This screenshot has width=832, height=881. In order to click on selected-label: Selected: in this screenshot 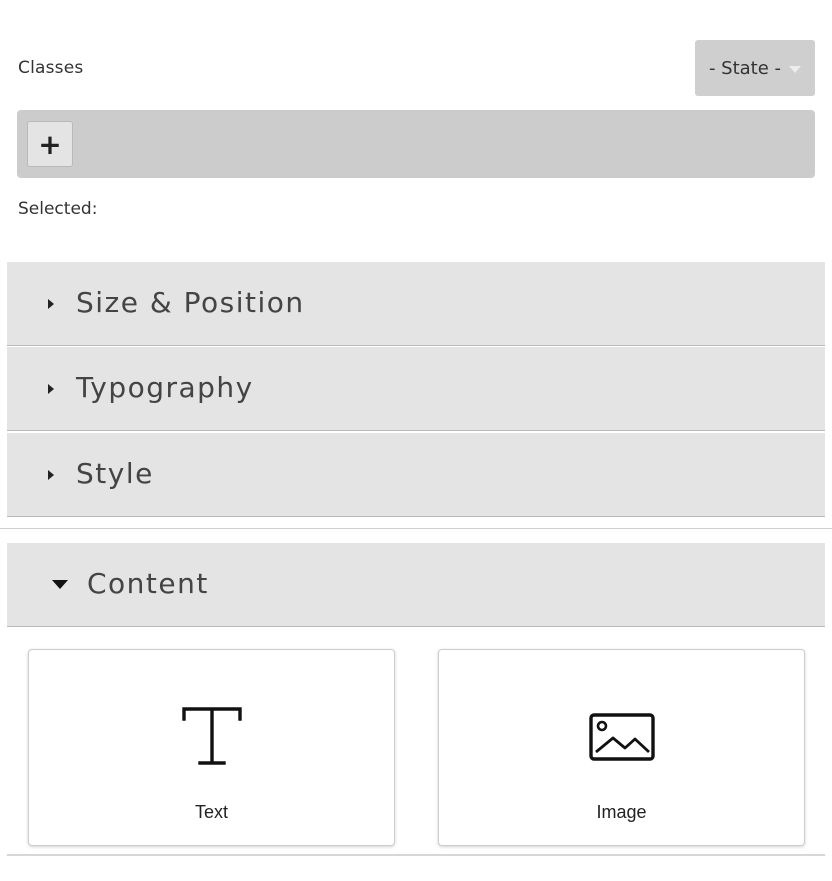, I will do `click(58, 209)`.